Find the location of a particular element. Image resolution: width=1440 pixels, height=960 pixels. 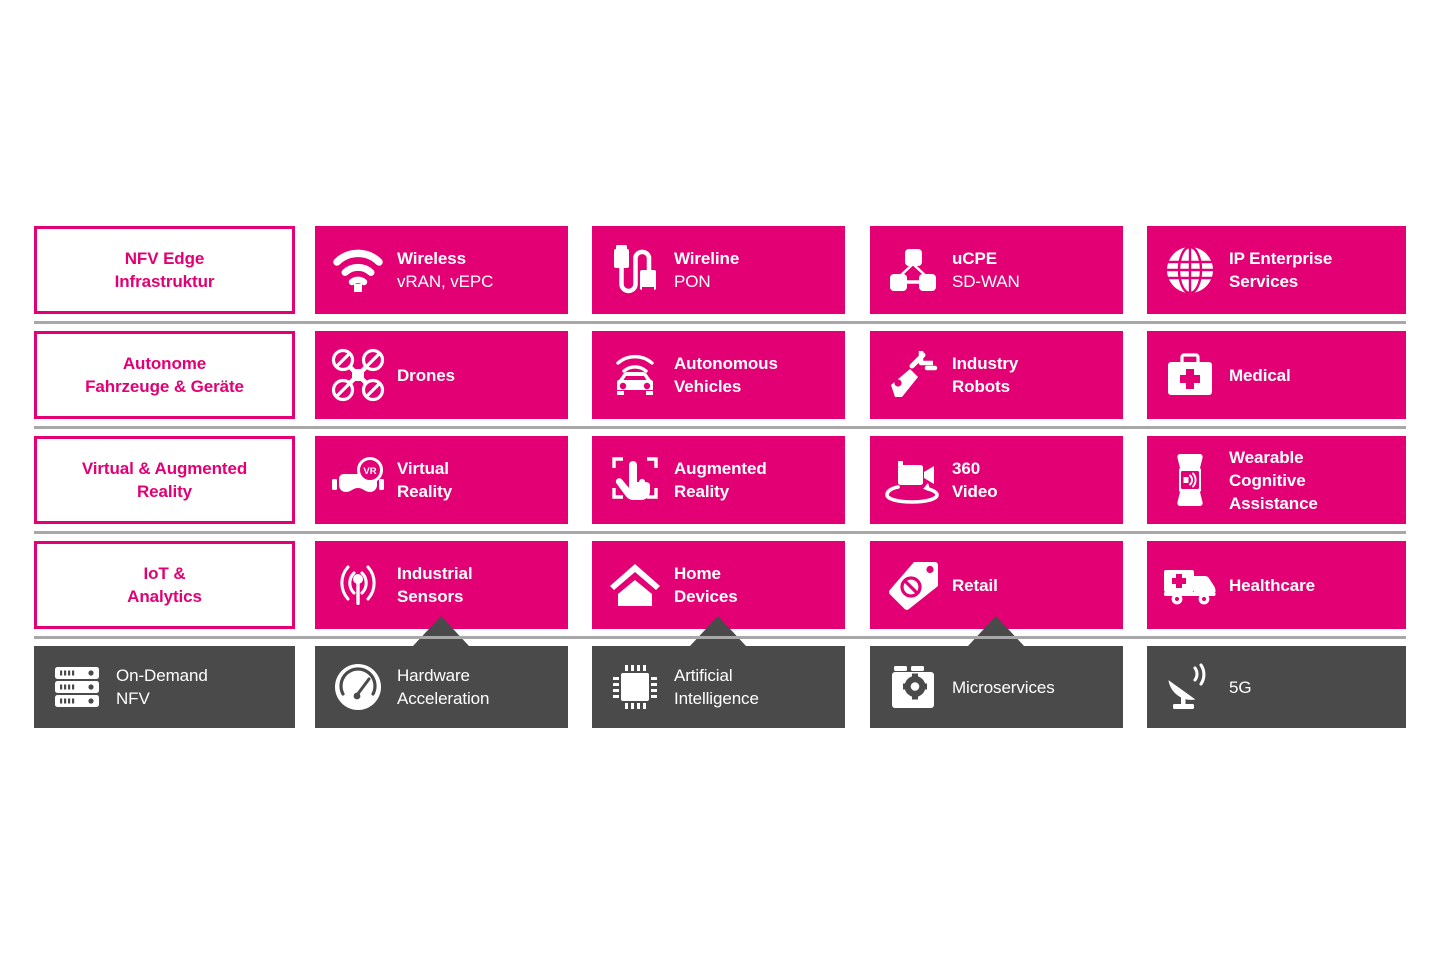

vr-headset-icon: VR is located at coordinates (358, 480).